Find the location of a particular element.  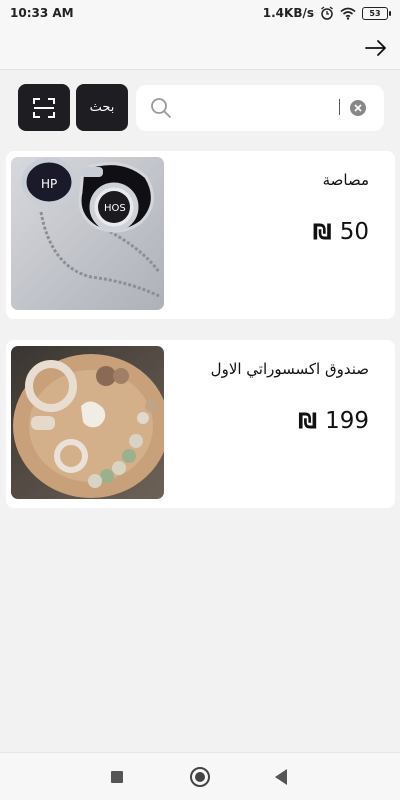

back-icon is located at coordinates (281, 777).